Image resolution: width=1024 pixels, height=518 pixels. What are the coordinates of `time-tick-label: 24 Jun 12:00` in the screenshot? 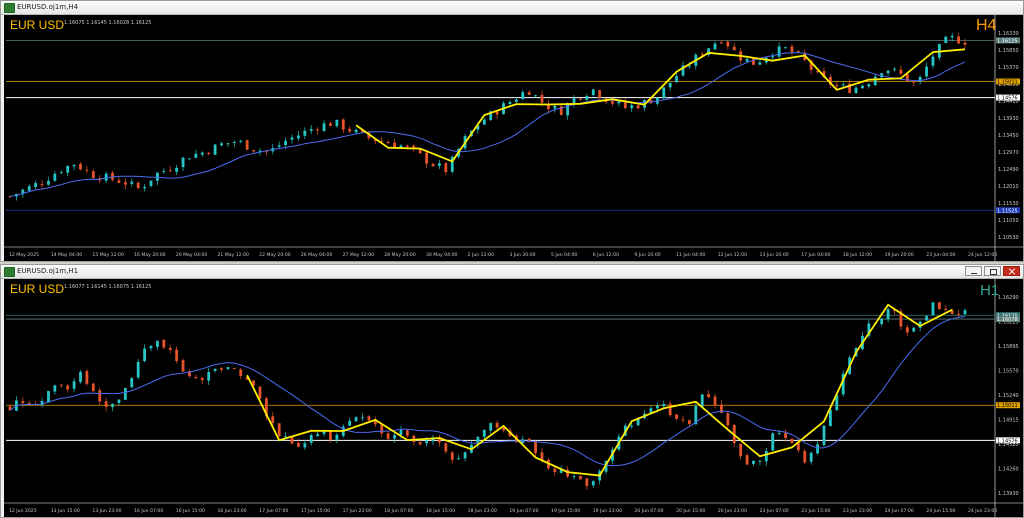 It's located at (982, 255).